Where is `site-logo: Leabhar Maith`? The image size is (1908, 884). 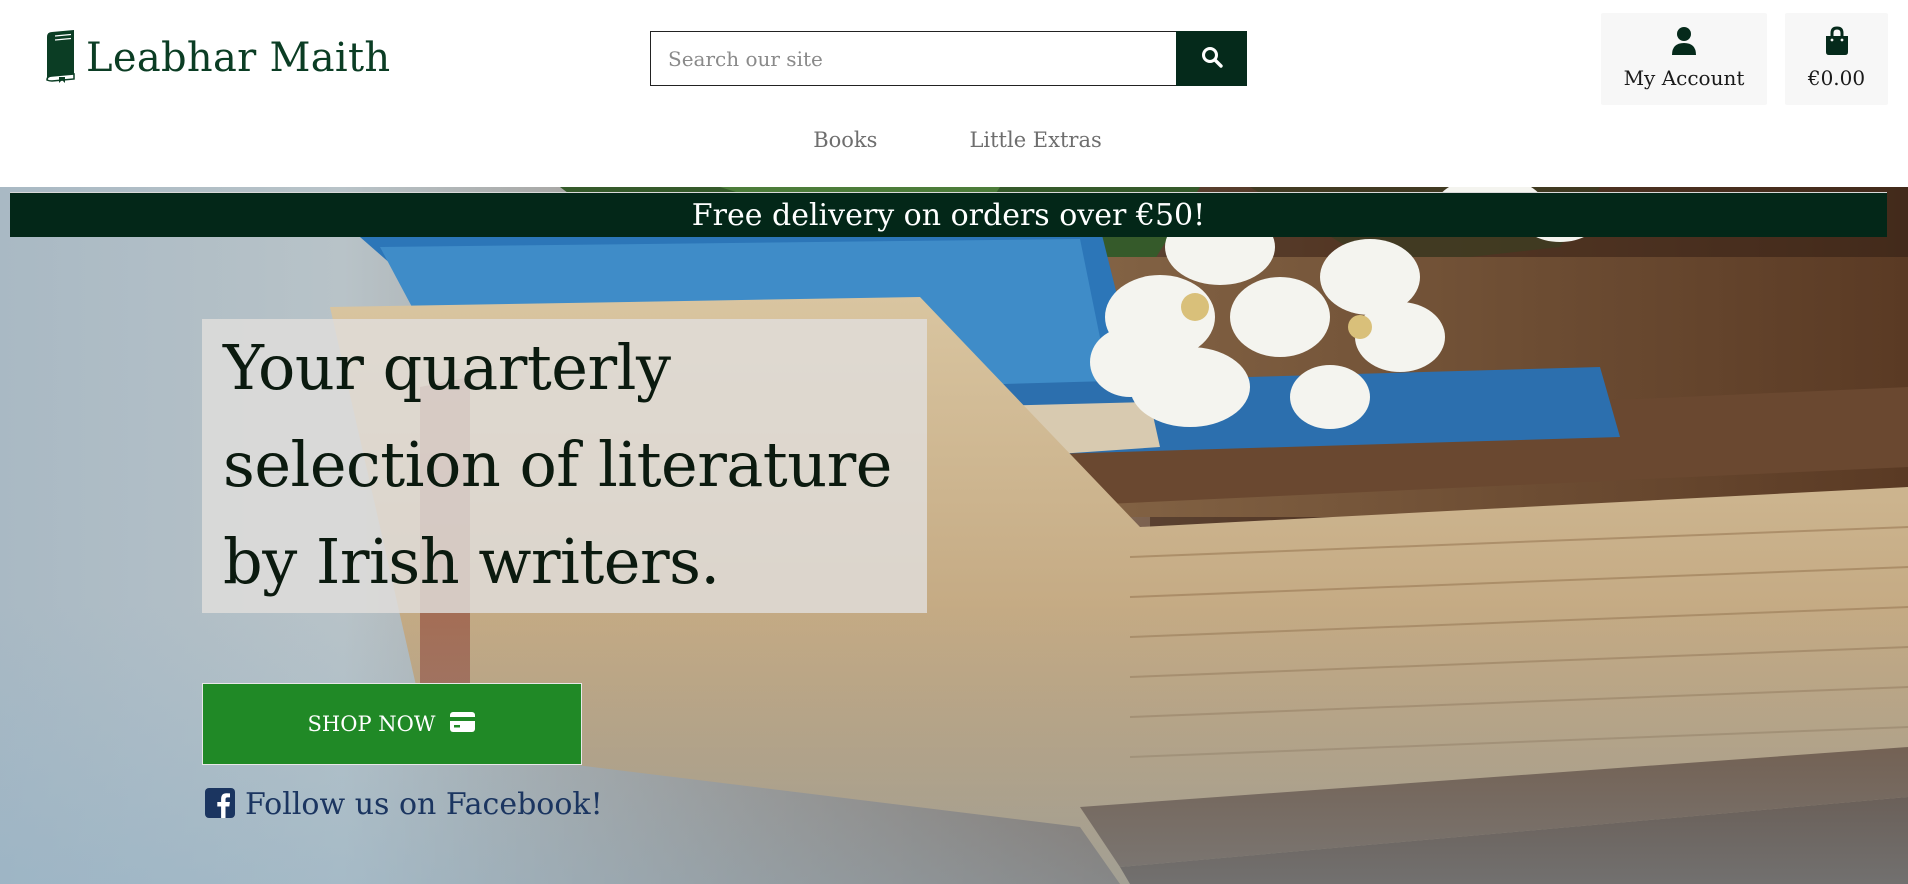 site-logo: Leabhar Maith is located at coordinates (216, 57).